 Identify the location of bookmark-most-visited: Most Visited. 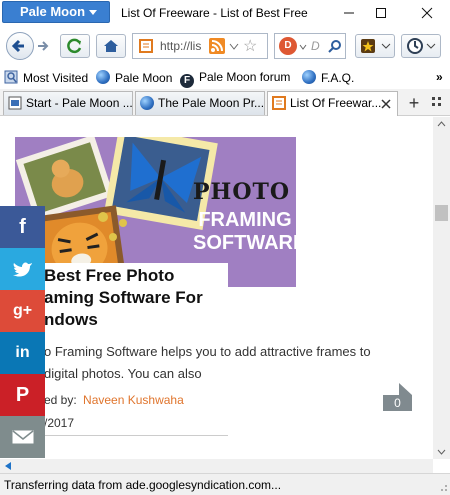
(46, 77).